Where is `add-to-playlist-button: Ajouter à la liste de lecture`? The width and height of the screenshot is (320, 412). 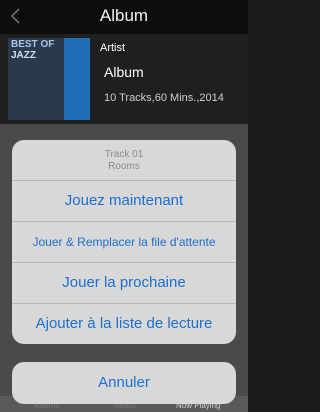 add-to-playlist-button: Ajouter à la liste de lecture is located at coordinates (124, 323).